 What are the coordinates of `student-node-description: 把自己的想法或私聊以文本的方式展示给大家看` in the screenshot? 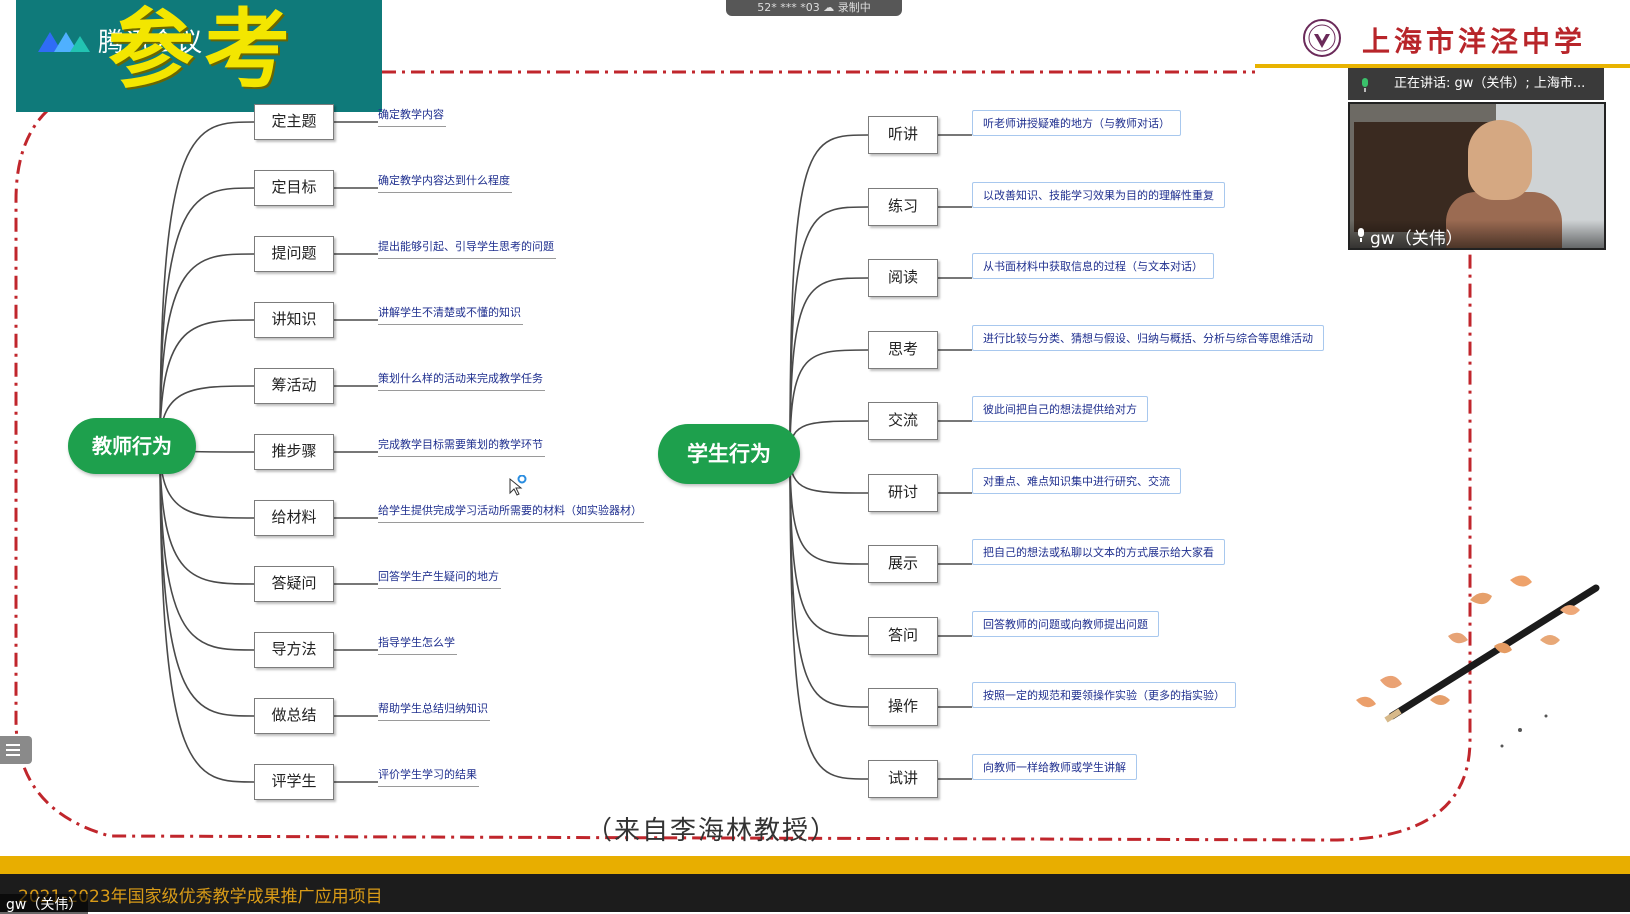 It's located at (1098, 552).